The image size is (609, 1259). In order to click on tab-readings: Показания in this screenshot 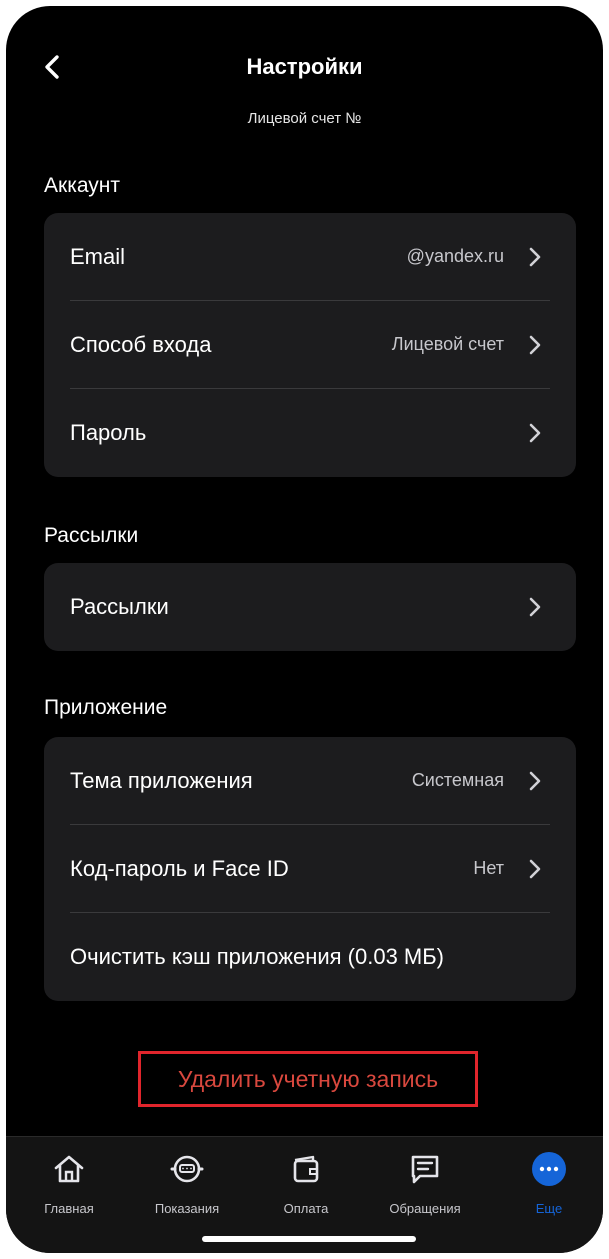, I will do `click(187, 1182)`.